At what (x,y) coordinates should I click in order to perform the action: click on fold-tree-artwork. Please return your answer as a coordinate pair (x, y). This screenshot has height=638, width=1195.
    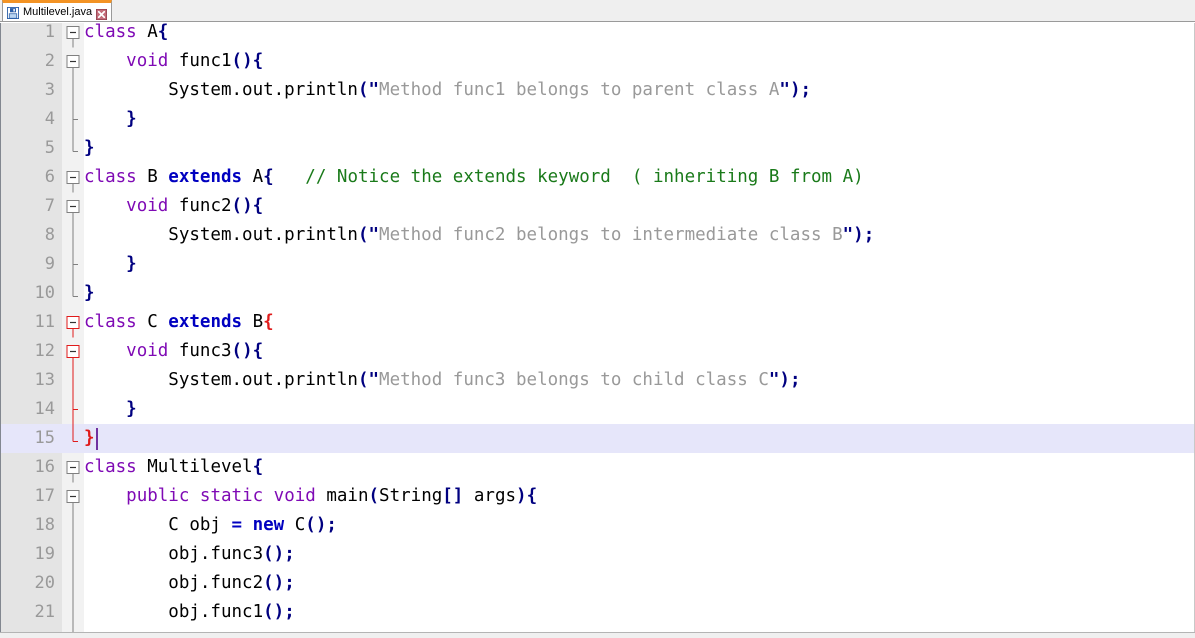
    Looking at the image, I should click on (73, 329).